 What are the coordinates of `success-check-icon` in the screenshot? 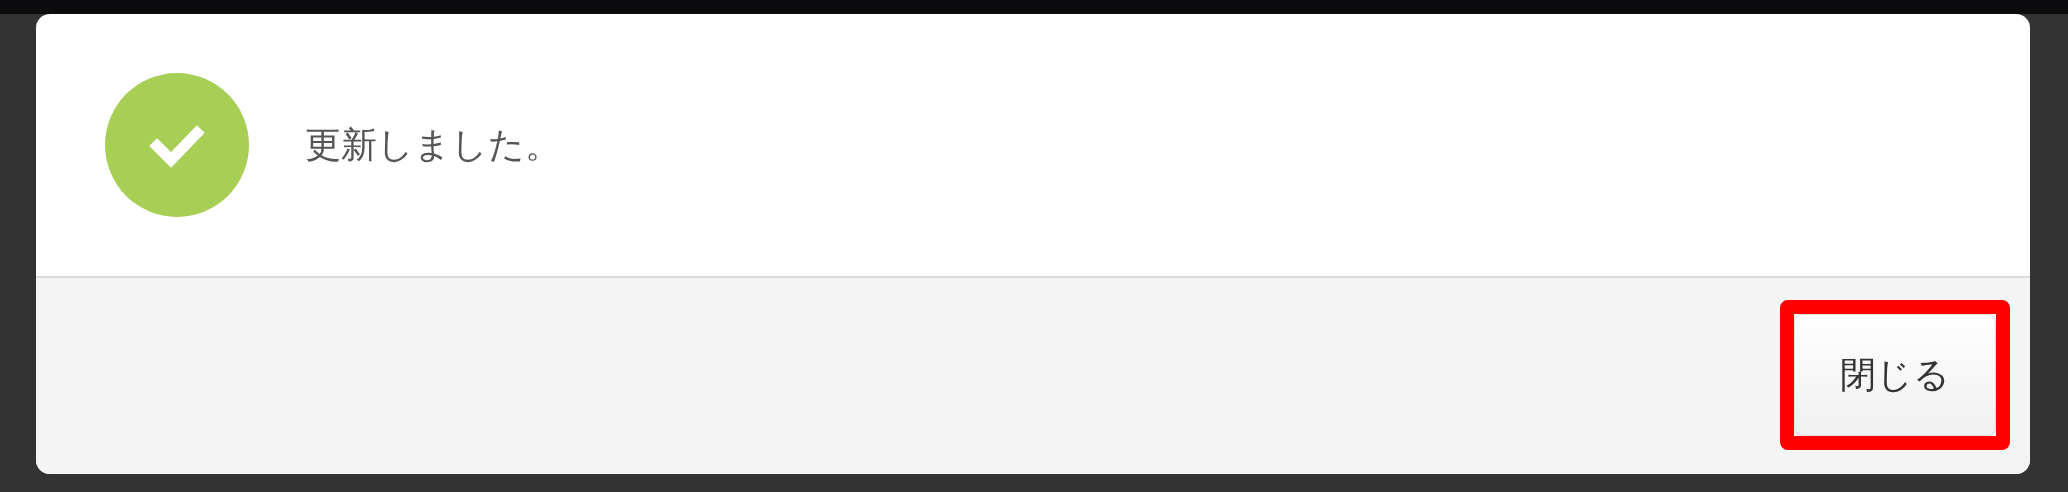 It's located at (177, 145).